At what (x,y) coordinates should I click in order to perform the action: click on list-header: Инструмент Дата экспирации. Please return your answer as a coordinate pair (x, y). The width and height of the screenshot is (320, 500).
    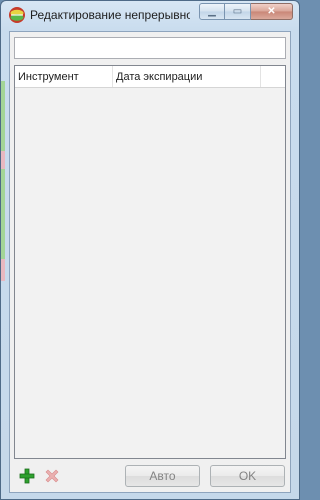
    Looking at the image, I should click on (150, 77).